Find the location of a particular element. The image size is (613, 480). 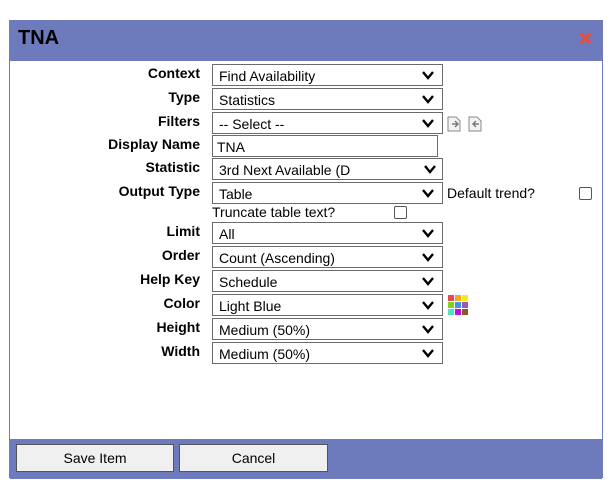

type-label: Type is located at coordinates (184, 97).